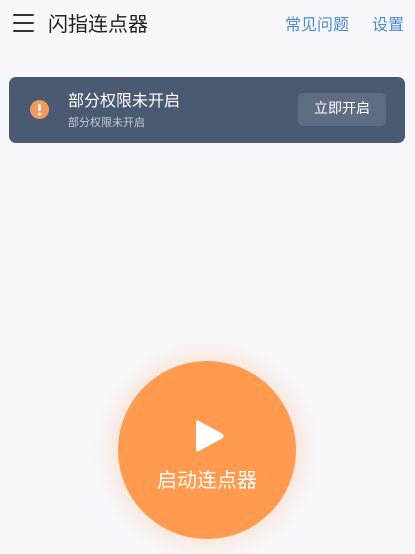 This screenshot has height=554, width=415. Describe the element at coordinates (207, 110) in the screenshot. I see `permission-banner: 部分权限未开启 部分权限未开启 立即开启` at that location.